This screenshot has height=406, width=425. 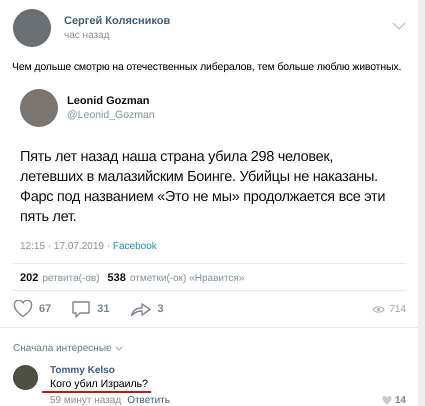 I want to click on comment-sort-dropdown: Сначала интересные, so click(x=68, y=348).